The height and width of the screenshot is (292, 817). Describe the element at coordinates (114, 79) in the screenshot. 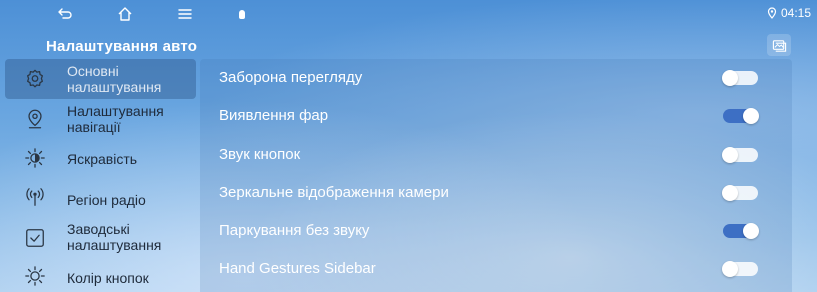

I see `sidebar-item-label: Основні налаштування` at that location.